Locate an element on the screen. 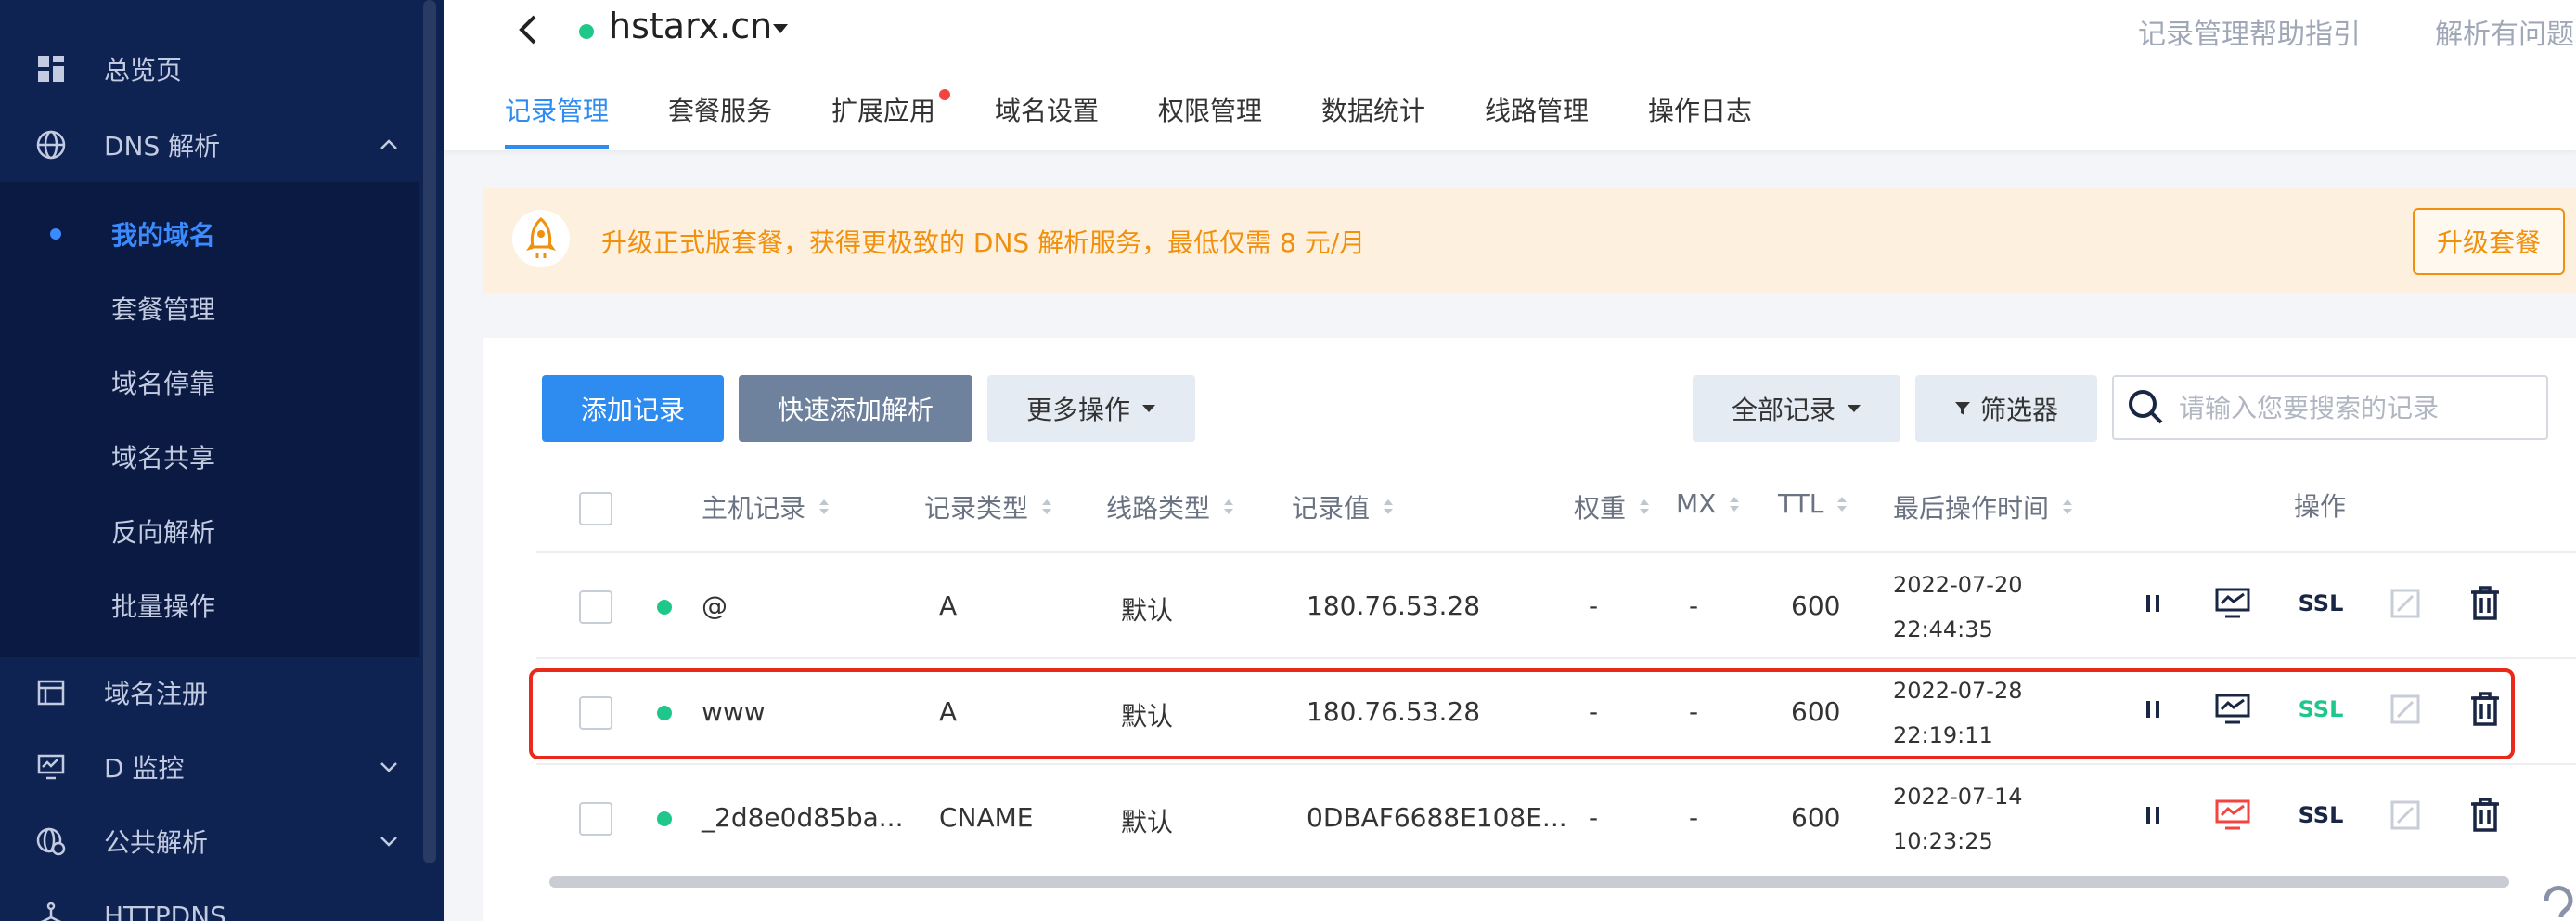 This screenshot has height=921, width=2576. sidebar-item-public-dns: 公共解析 is located at coordinates (209, 841).